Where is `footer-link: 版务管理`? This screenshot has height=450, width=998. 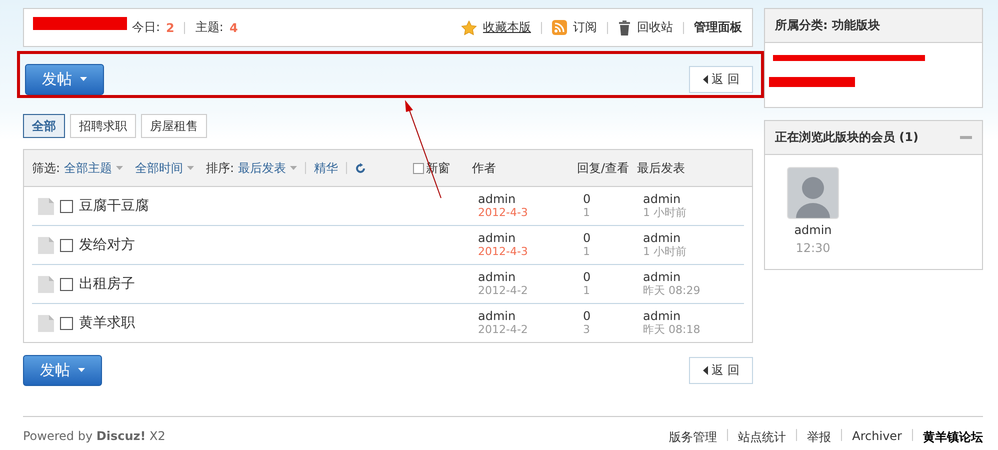 footer-link: 版务管理 is located at coordinates (693, 437).